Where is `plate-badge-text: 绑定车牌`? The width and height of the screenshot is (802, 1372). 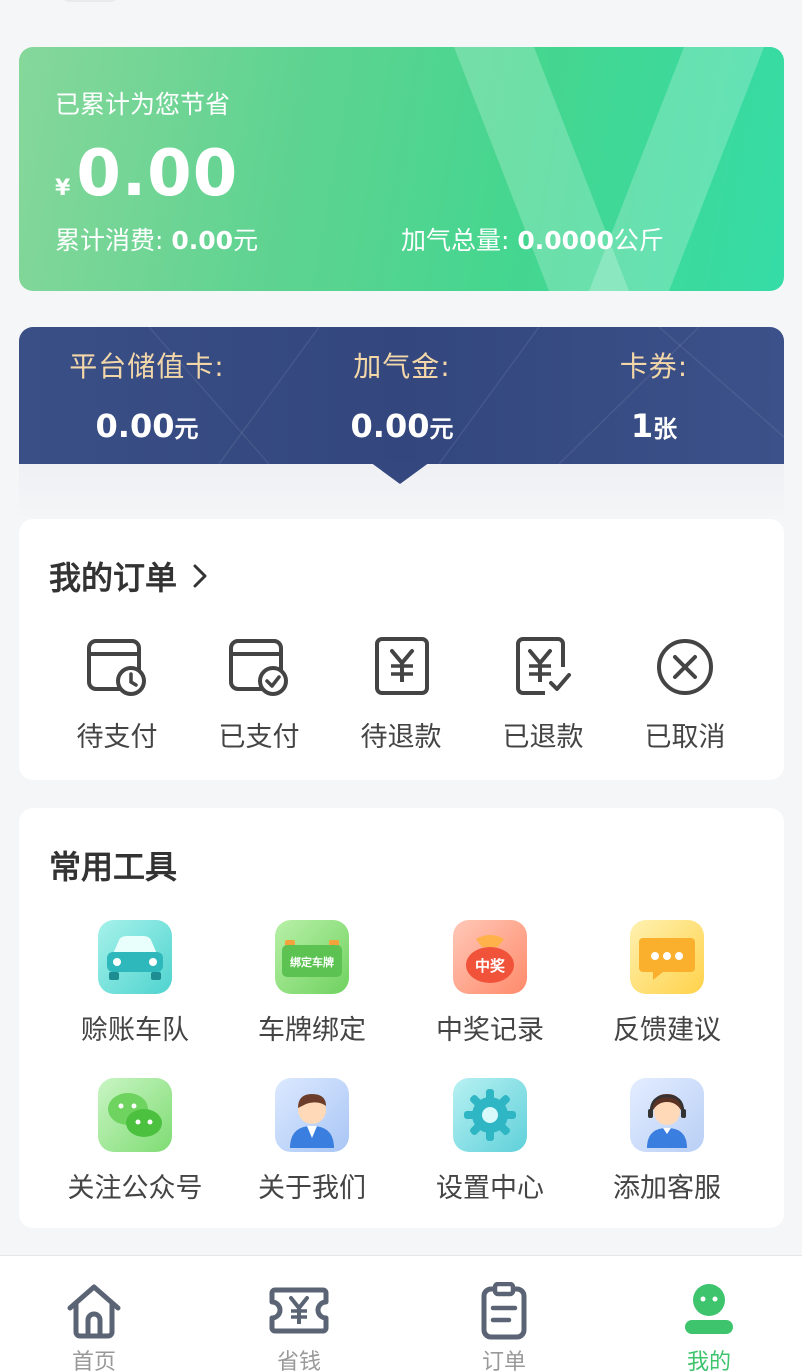
plate-badge-text: 绑定车牌 is located at coordinates (312, 962).